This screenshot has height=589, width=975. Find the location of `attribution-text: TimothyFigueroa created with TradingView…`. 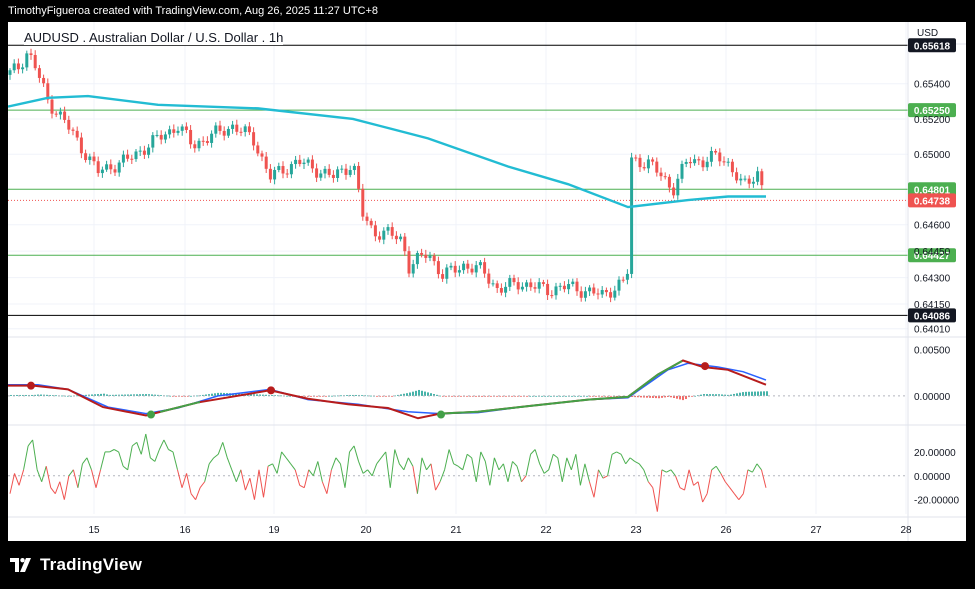

attribution-text: TimothyFigueroa created with TradingView… is located at coordinates (193, 11).